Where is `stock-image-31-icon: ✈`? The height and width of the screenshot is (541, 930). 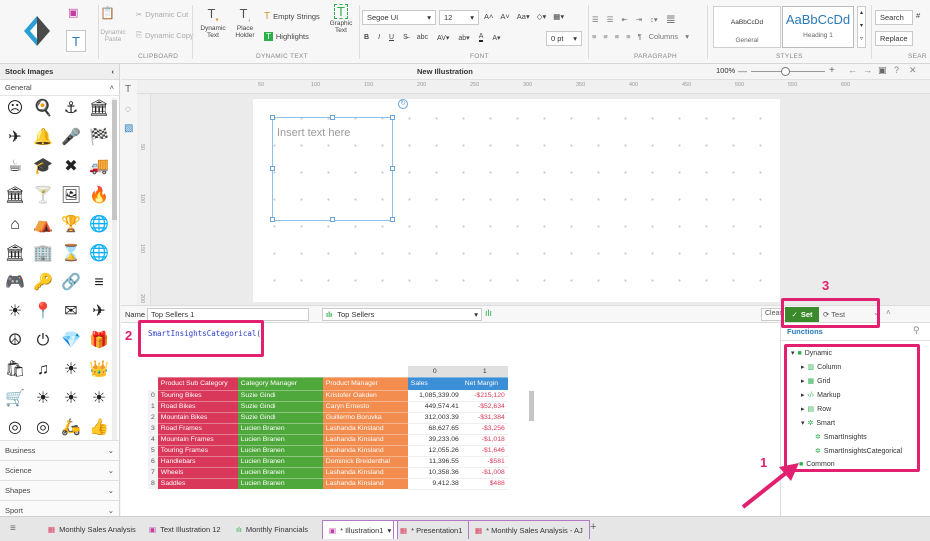 stock-image-31-icon: ✈ is located at coordinates (99, 312).